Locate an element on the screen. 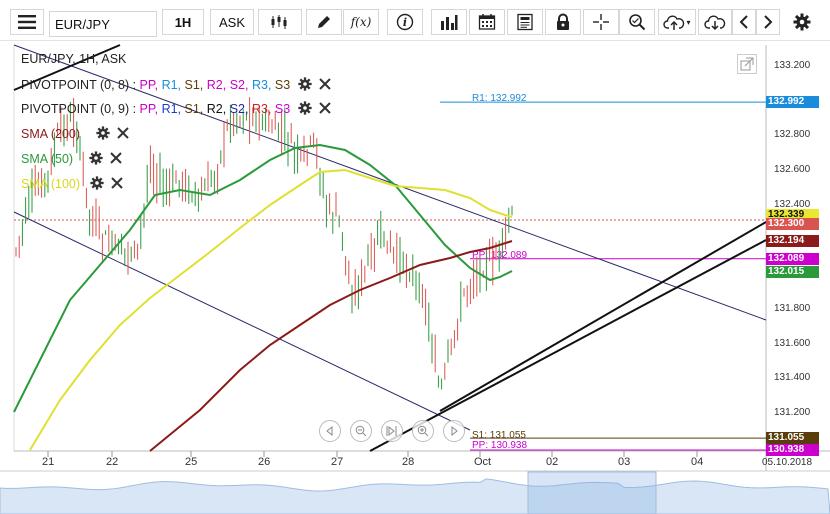 Image resolution: width=830 pixels, height=514 pixels. expand-chart-button is located at coordinates (747, 64).